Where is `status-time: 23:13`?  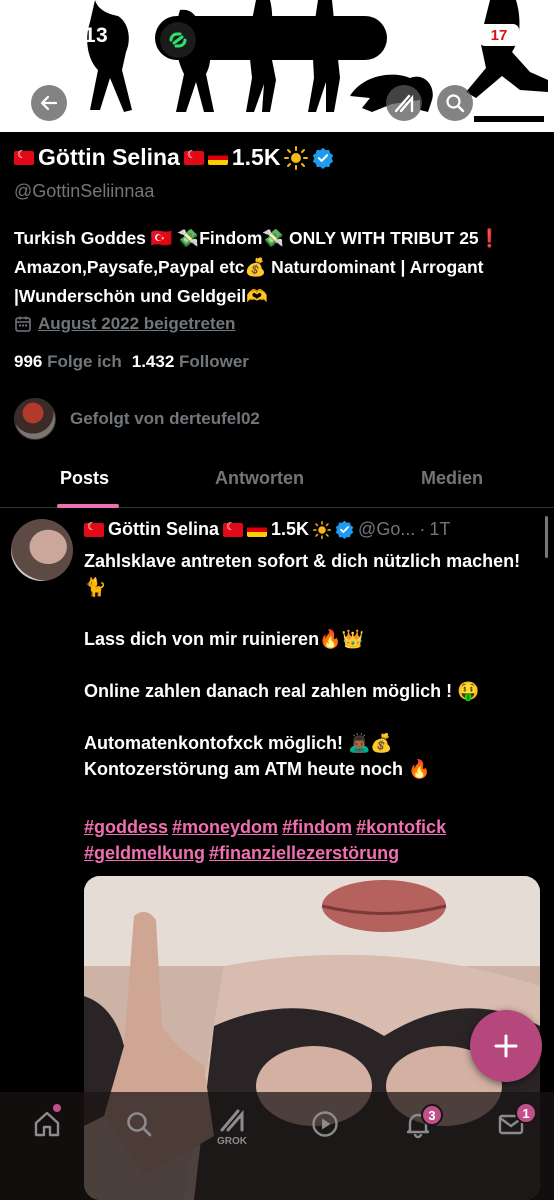
status-time: 23:13 is located at coordinates (80, 35).